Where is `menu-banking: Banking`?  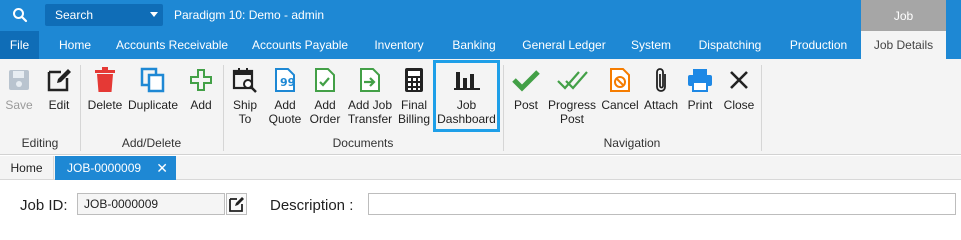
menu-banking: Banking is located at coordinates (474, 45).